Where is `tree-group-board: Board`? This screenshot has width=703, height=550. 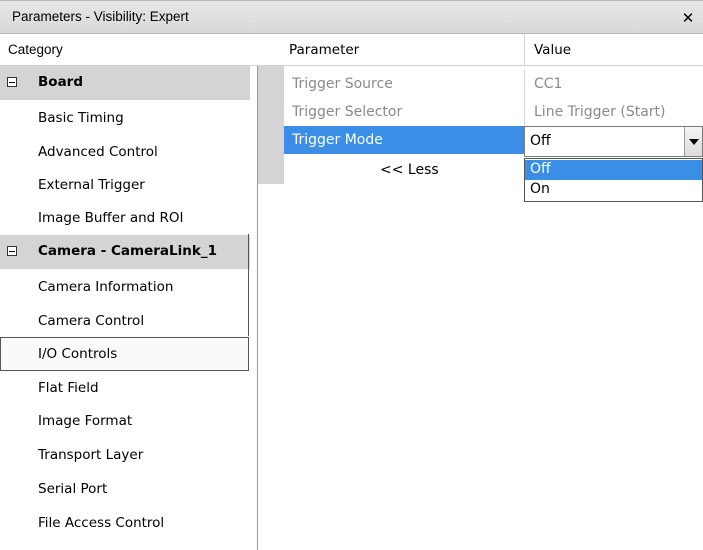
tree-group-board: Board is located at coordinates (125, 83).